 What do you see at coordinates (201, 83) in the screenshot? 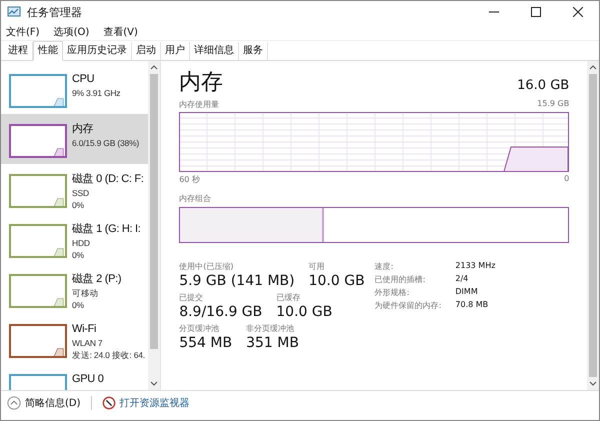
I see `section-title: 内存` at bounding box center [201, 83].